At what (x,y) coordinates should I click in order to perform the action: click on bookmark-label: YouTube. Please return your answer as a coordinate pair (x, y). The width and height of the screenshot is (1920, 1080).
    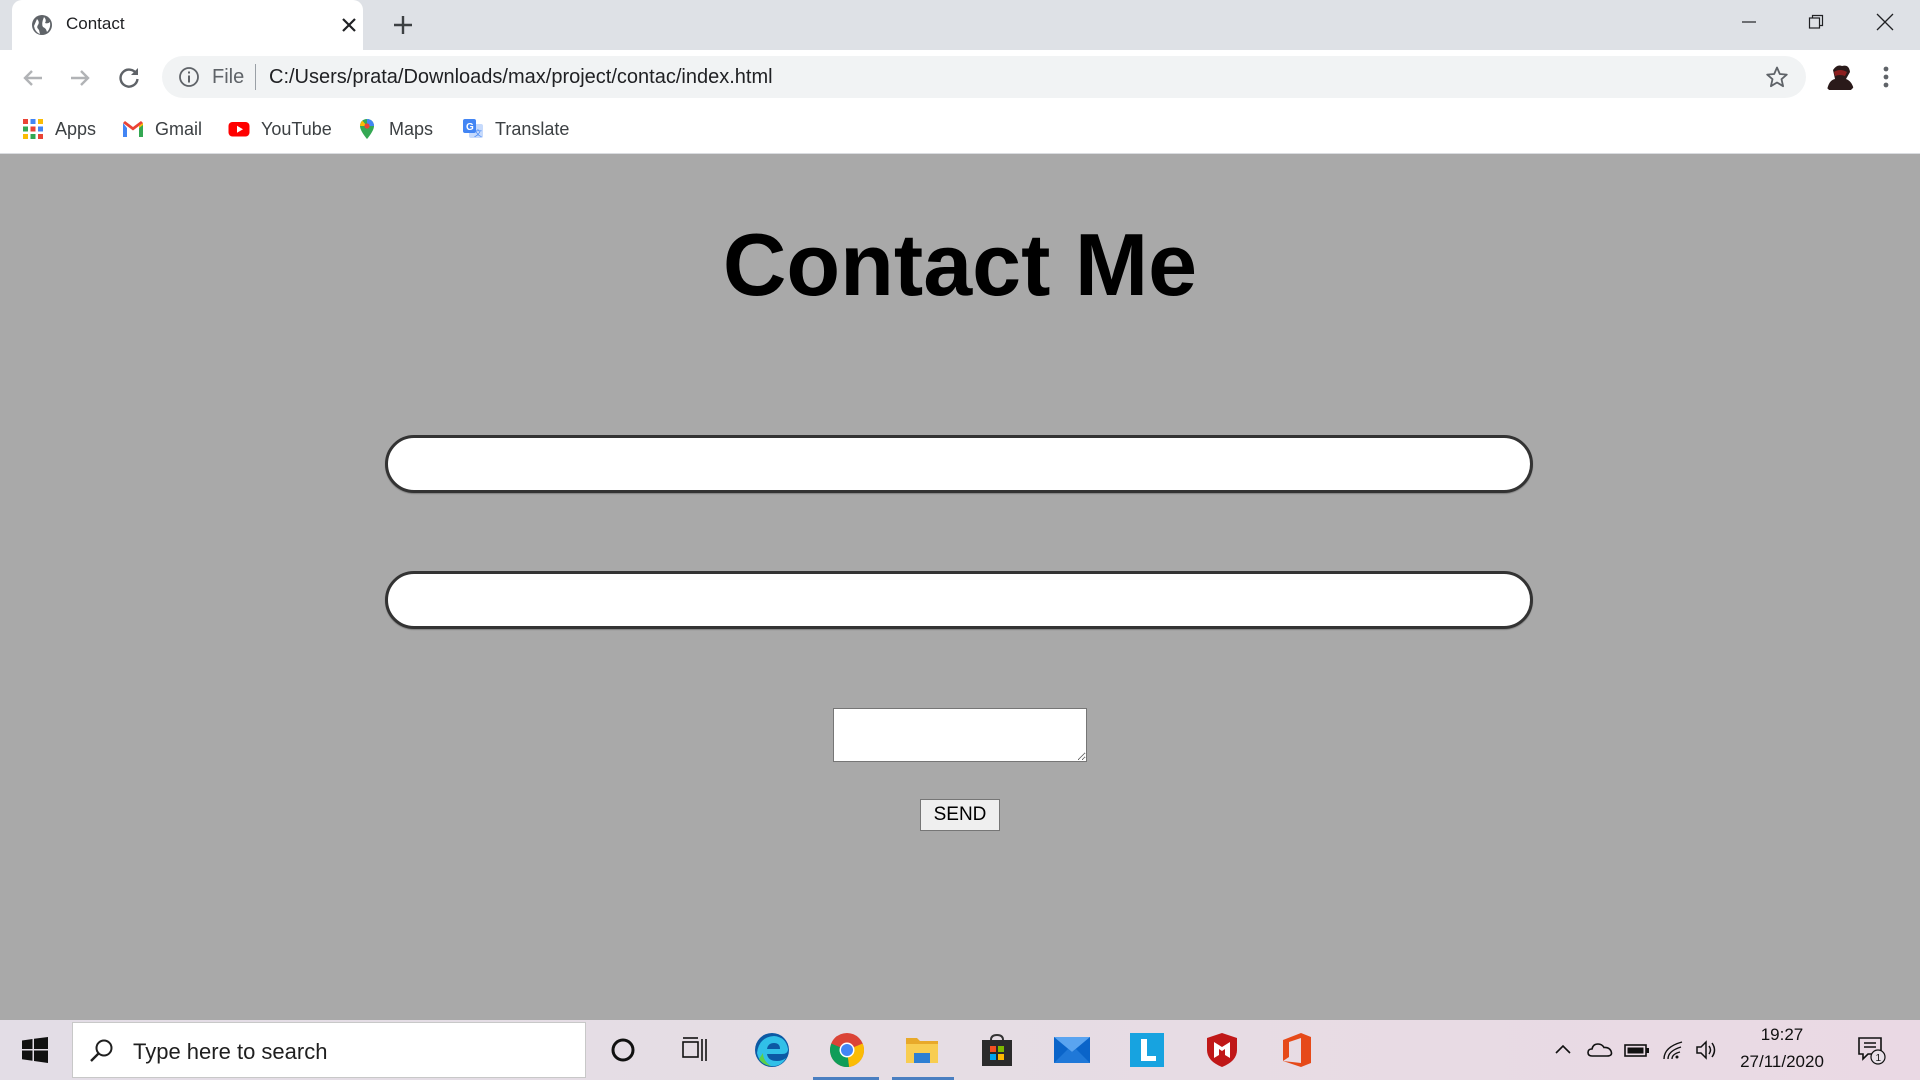
    Looking at the image, I should click on (296, 128).